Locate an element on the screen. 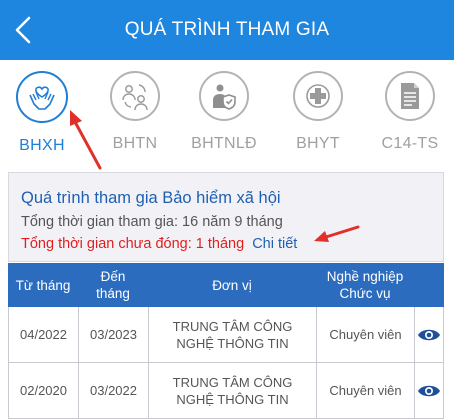  tab-label: C14-TS is located at coordinates (410, 143).